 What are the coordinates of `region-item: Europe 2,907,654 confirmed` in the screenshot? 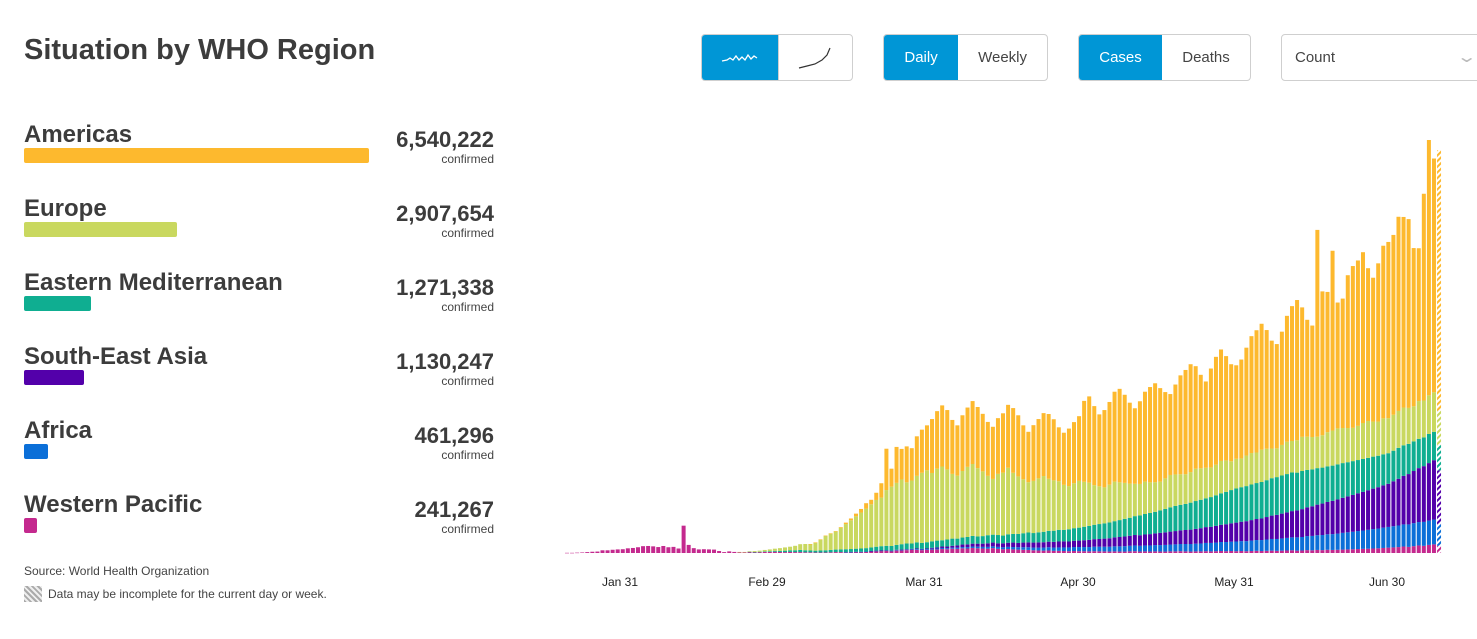 It's located at (259, 230).